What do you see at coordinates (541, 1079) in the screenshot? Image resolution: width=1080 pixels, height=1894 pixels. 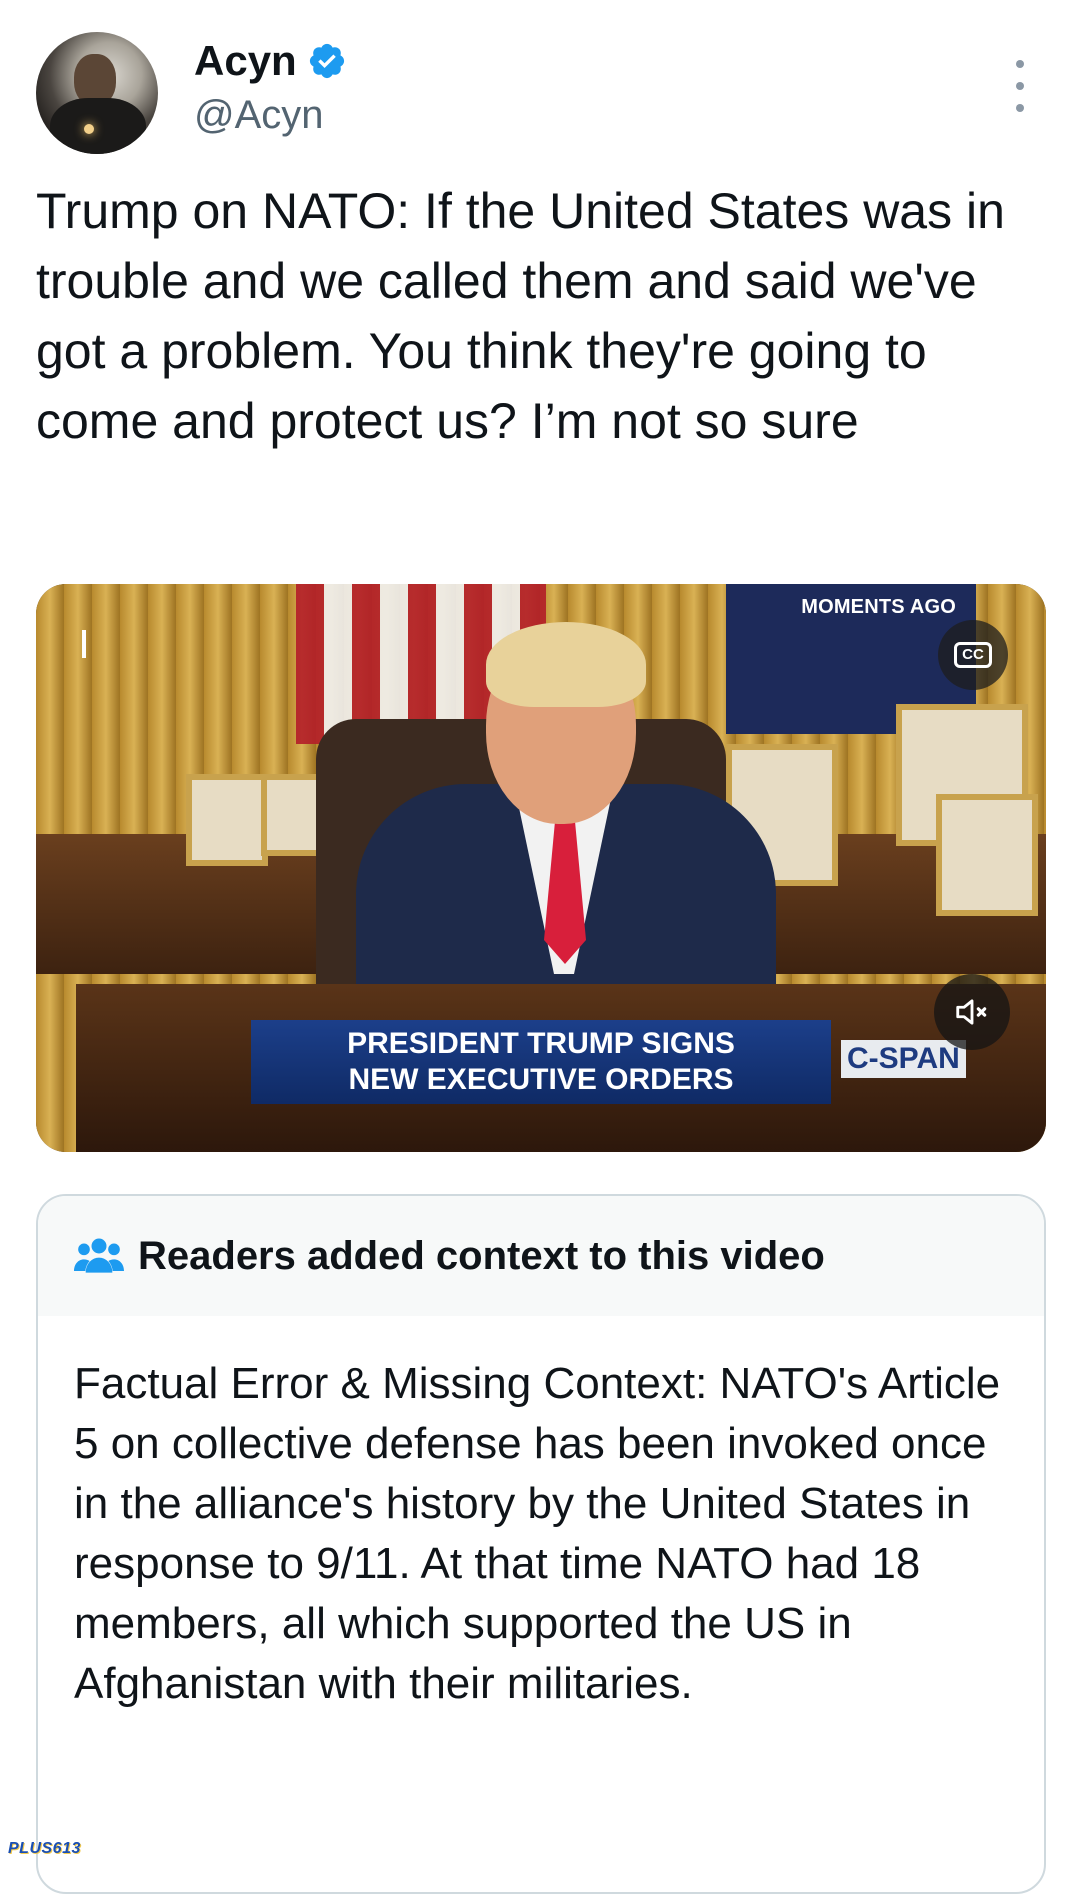 I see `caption-line-2: NEW EXECUTIVE ORDERS` at bounding box center [541, 1079].